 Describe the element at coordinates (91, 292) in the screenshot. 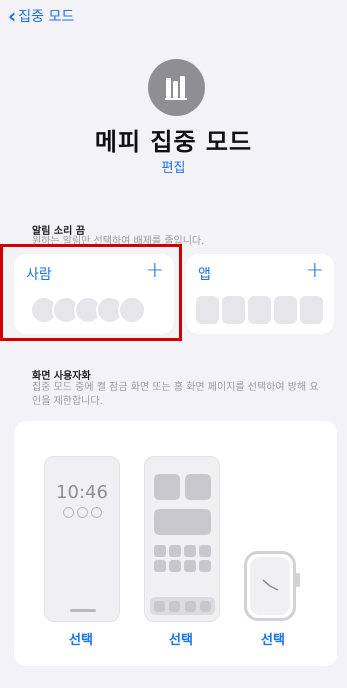

I see `highlight-box` at that location.